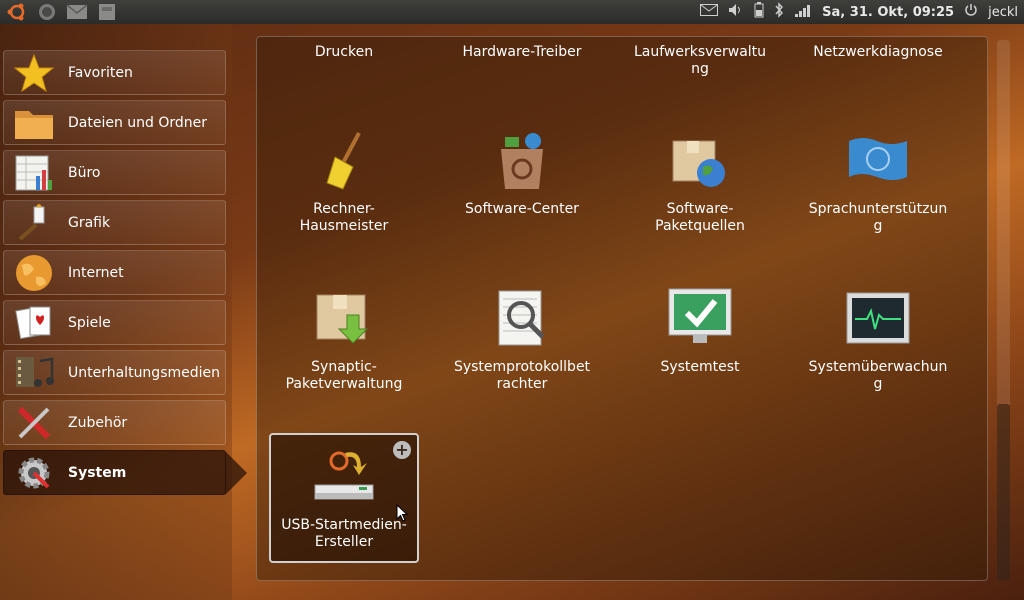 The image size is (1024, 600). I want to click on category-system: System, so click(125, 472).